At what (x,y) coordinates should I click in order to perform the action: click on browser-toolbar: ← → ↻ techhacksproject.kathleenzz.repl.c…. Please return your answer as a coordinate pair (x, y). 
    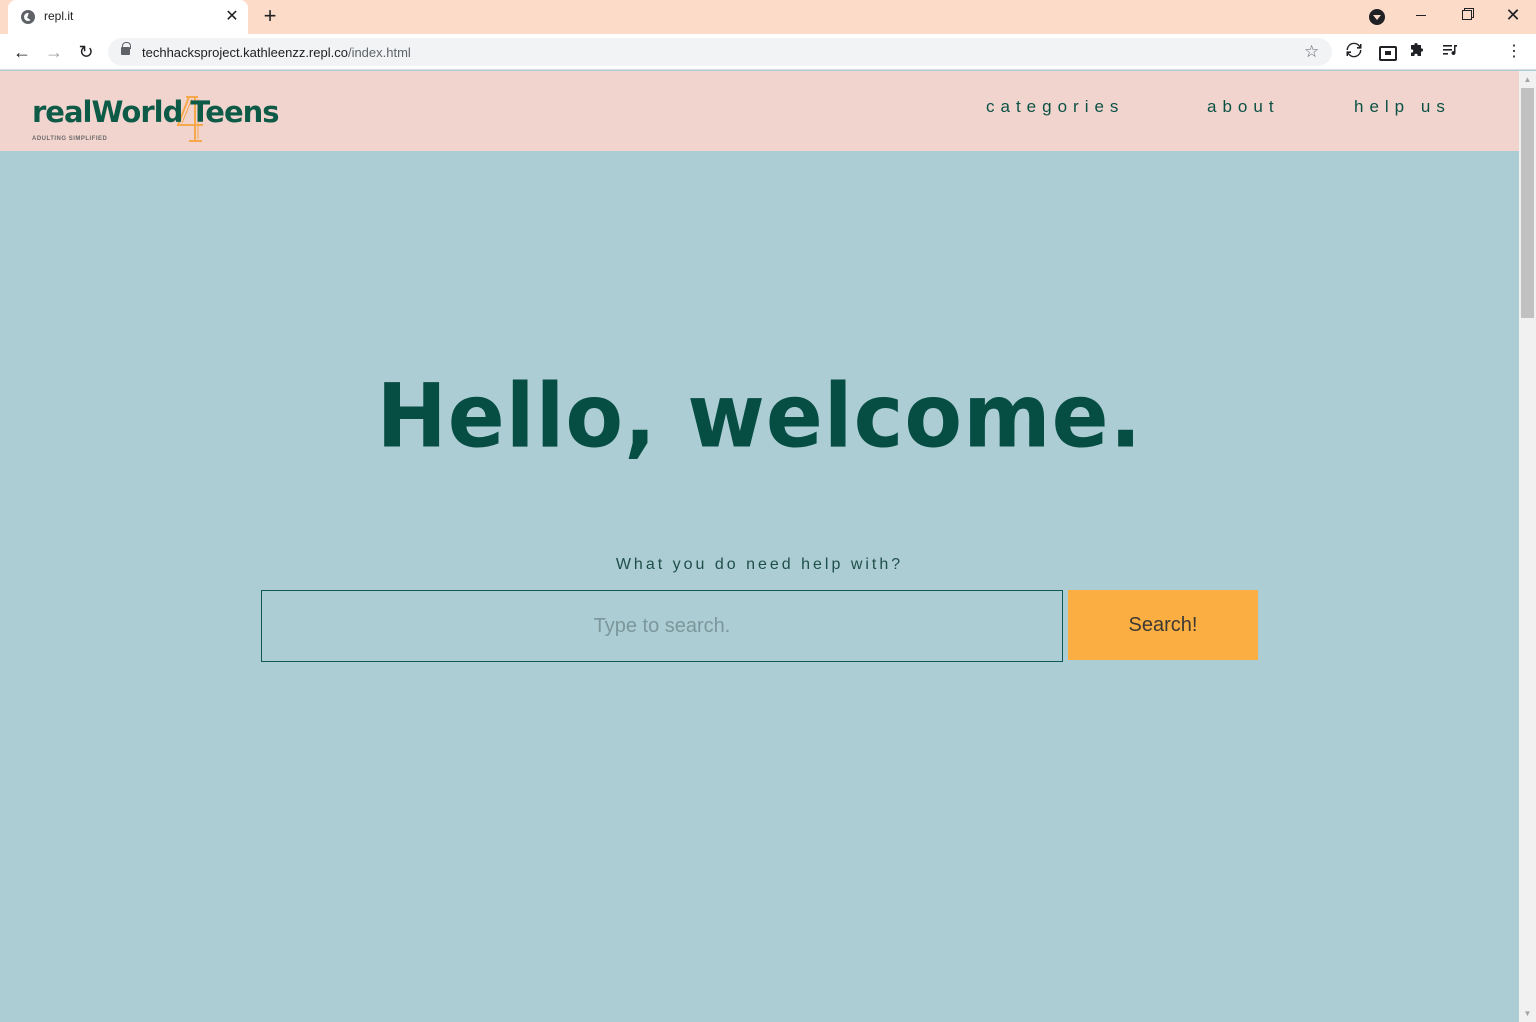
    Looking at the image, I should click on (768, 52).